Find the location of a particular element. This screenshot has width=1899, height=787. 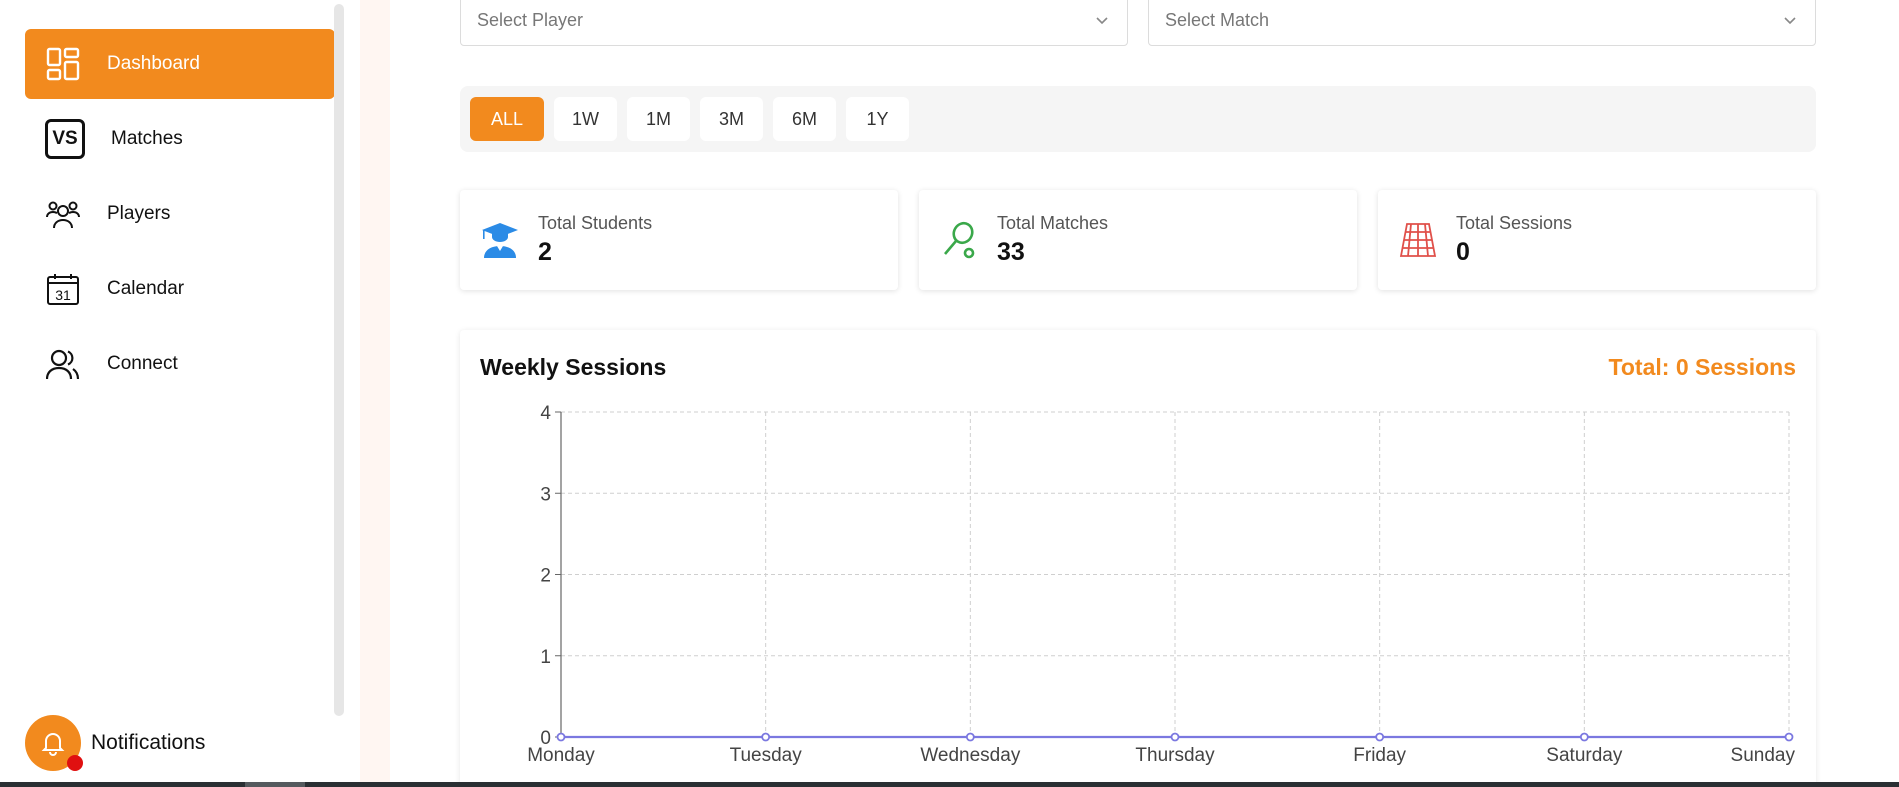

stat-card-matches: Total Matches 33 is located at coordinates (1138, 240).